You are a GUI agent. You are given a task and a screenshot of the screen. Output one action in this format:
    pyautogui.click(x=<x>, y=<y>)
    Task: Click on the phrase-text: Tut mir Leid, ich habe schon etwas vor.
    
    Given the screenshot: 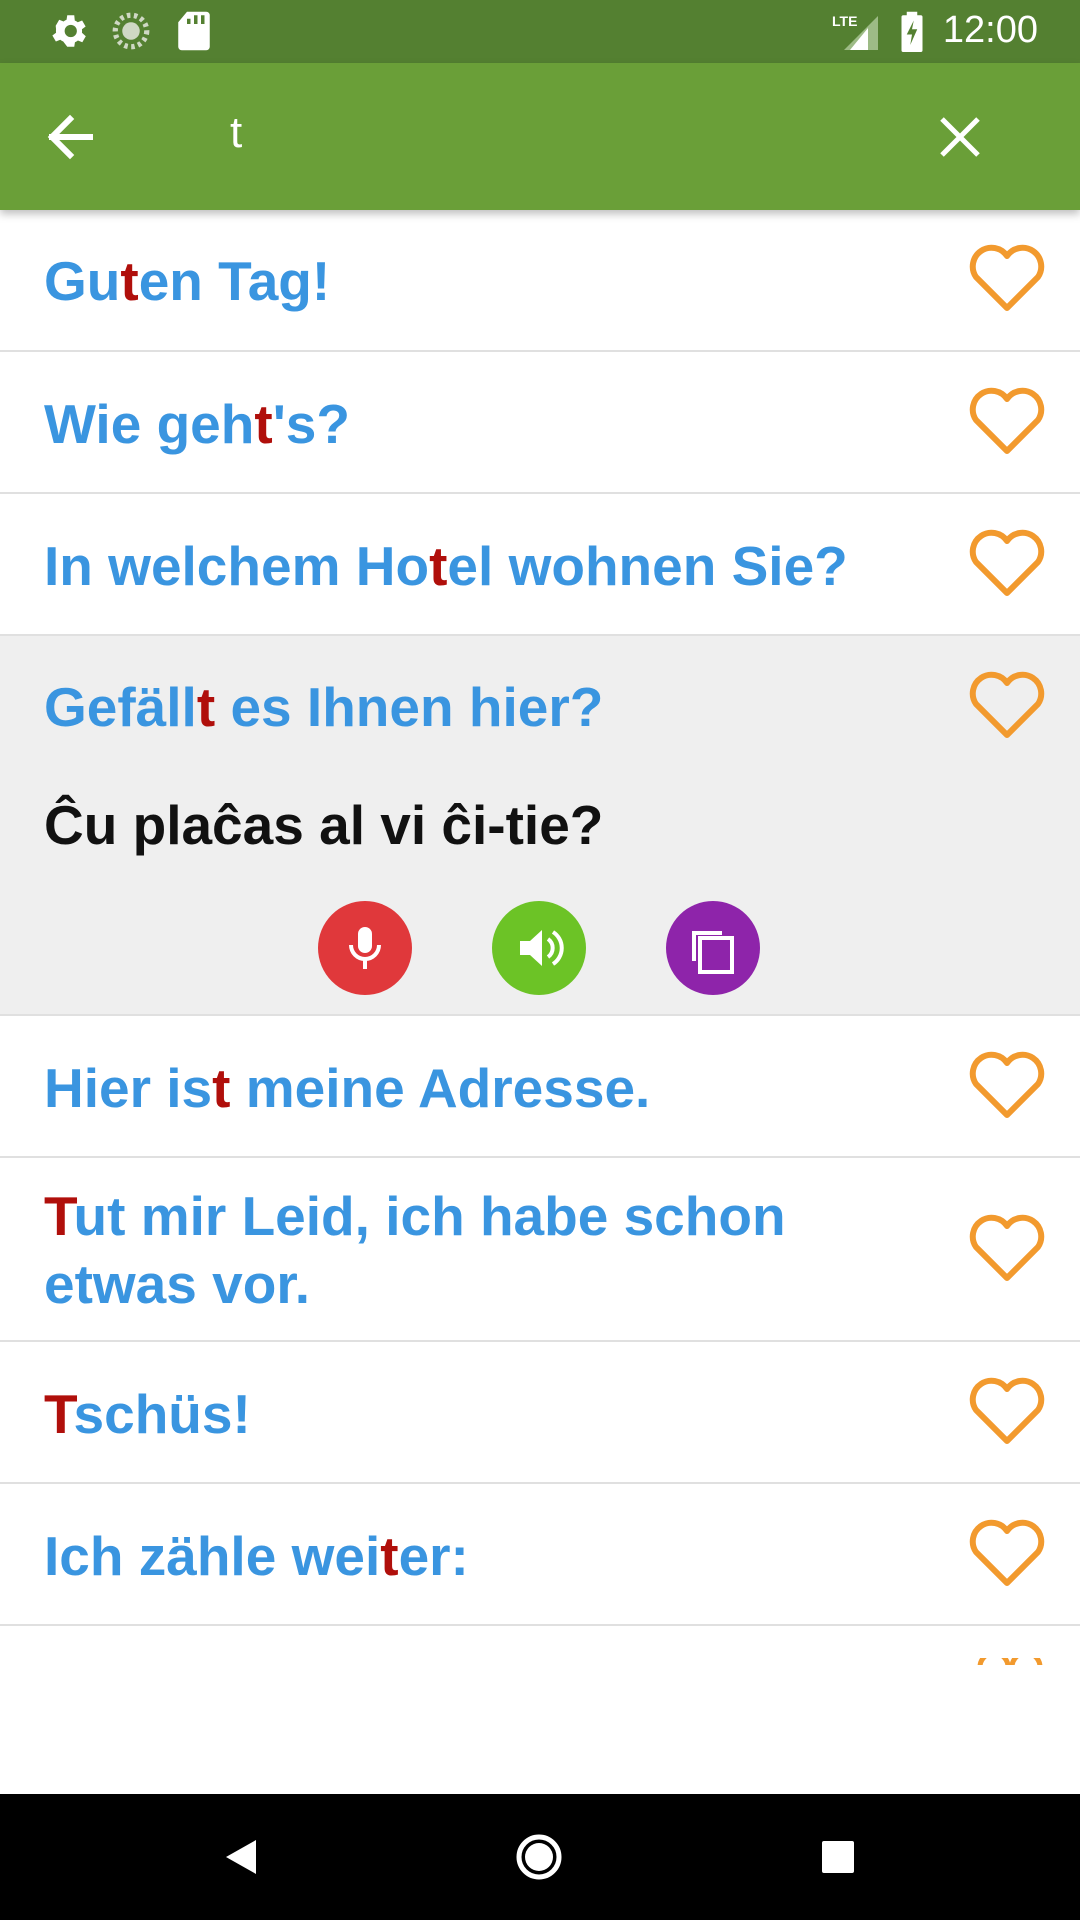 What is the action you would take?
    pyautogui.click(x=415, y=1250)
    